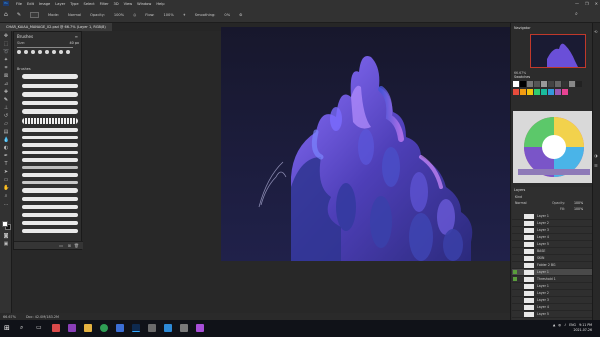 The height and width of the screenshot is (337, 600). Describe the element at coordinates (578, 203) in the screenshot. I see `layer-opacity-field: 100%` at that location.